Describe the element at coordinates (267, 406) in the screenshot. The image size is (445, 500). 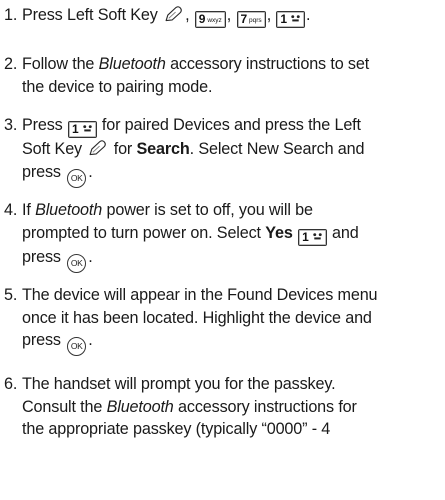
I see `step-text: accessory instructions for` at that location.